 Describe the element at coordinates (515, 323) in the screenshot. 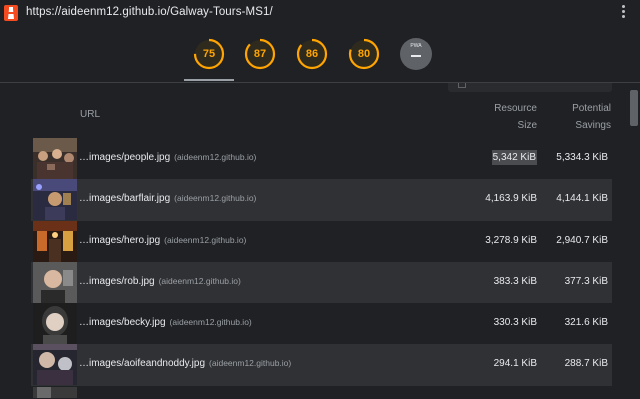

I see `row-resource-size: 330.3 KiB` at that location.